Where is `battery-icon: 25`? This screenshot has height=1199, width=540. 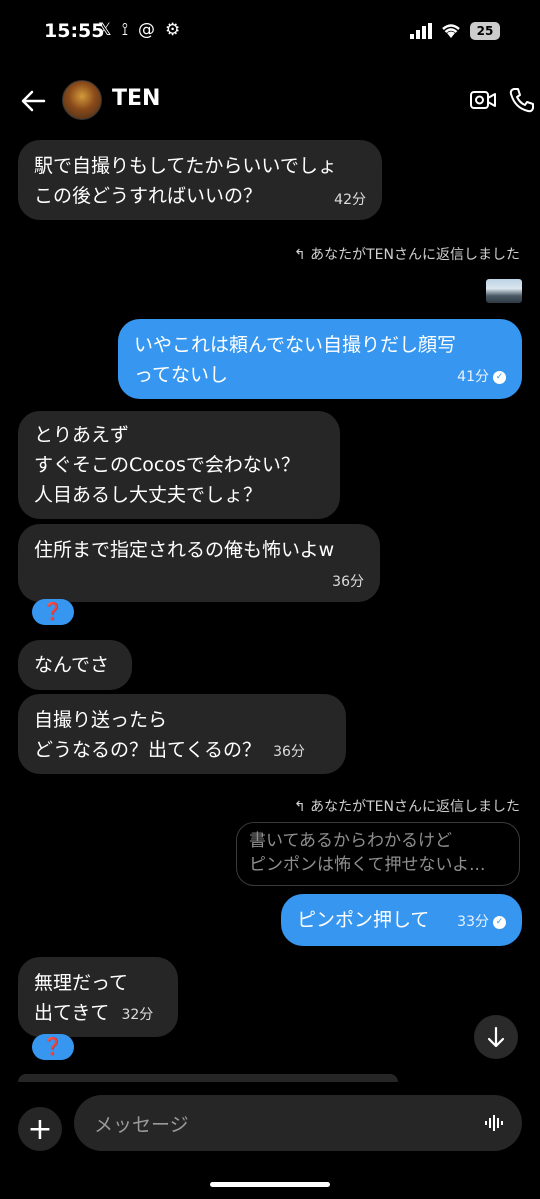
battery-icon: 25 is located at coordinates (485, 31).